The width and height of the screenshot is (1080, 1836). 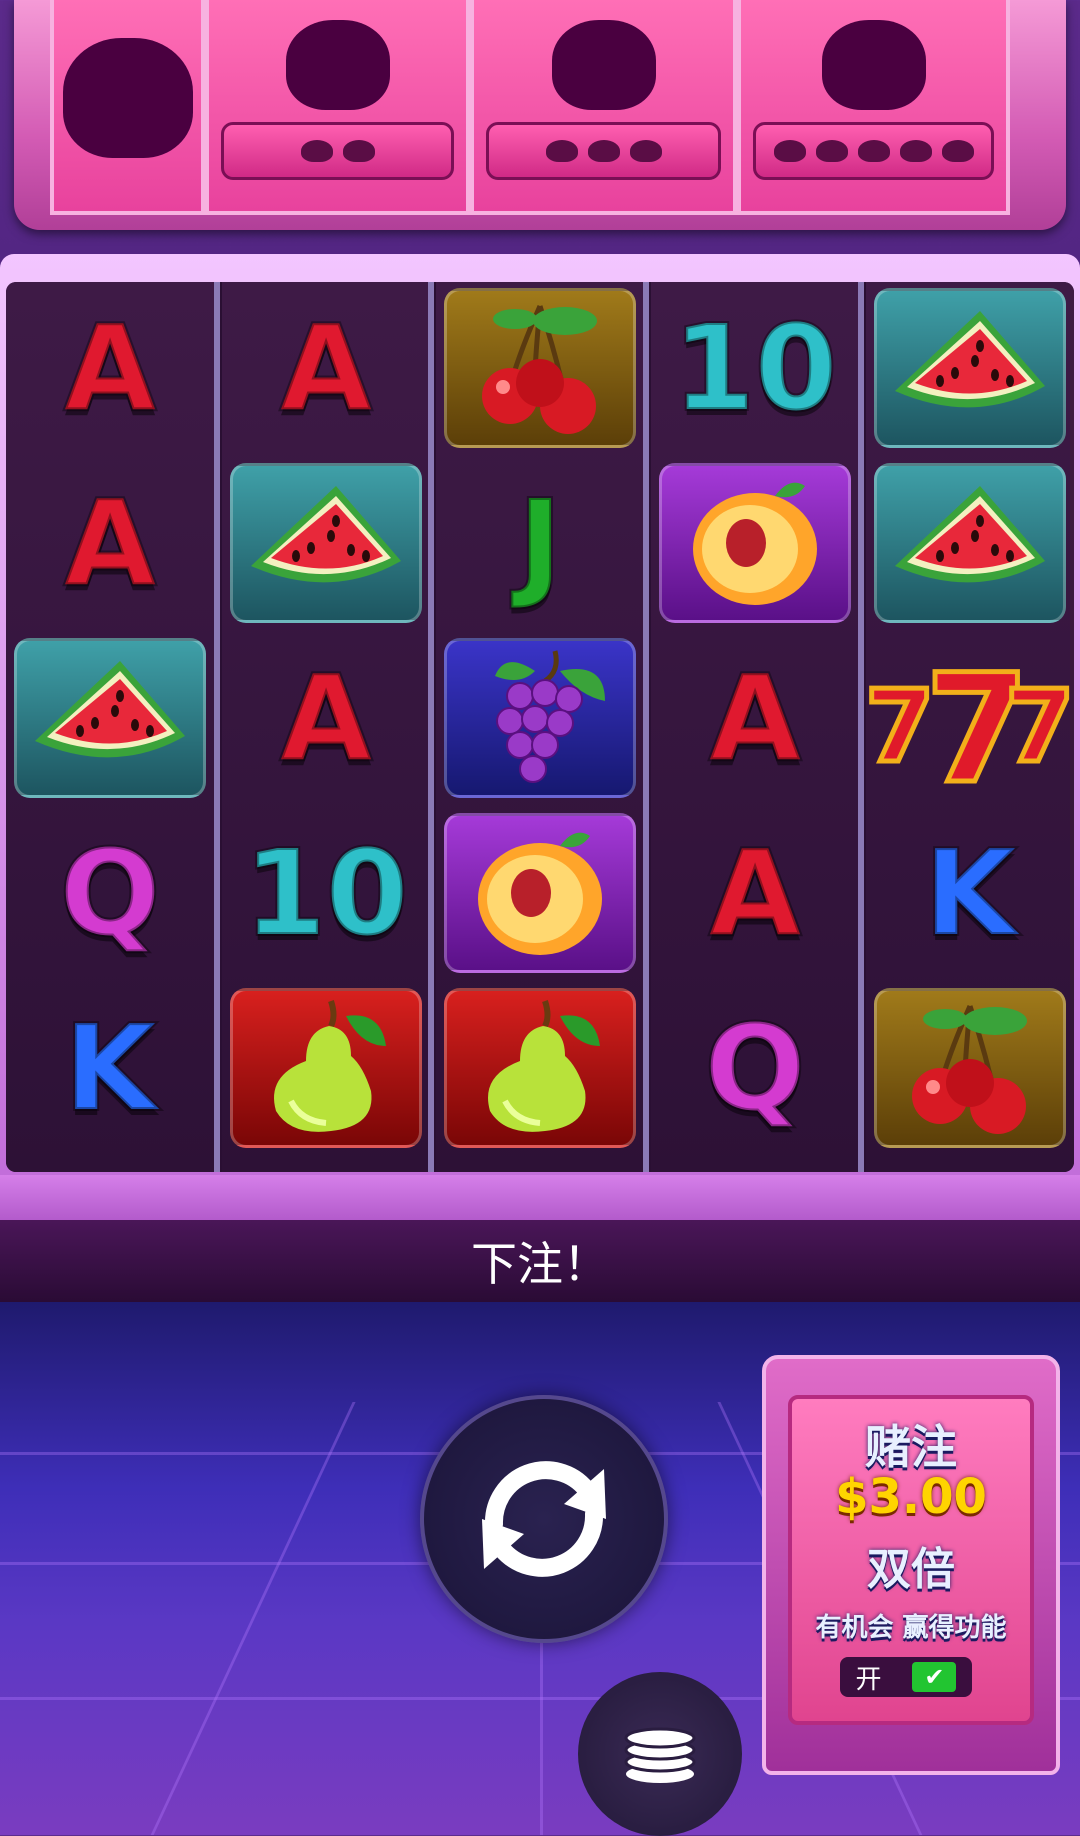 I want to click on symbol-seven: 777, so click(x=969, y=727).